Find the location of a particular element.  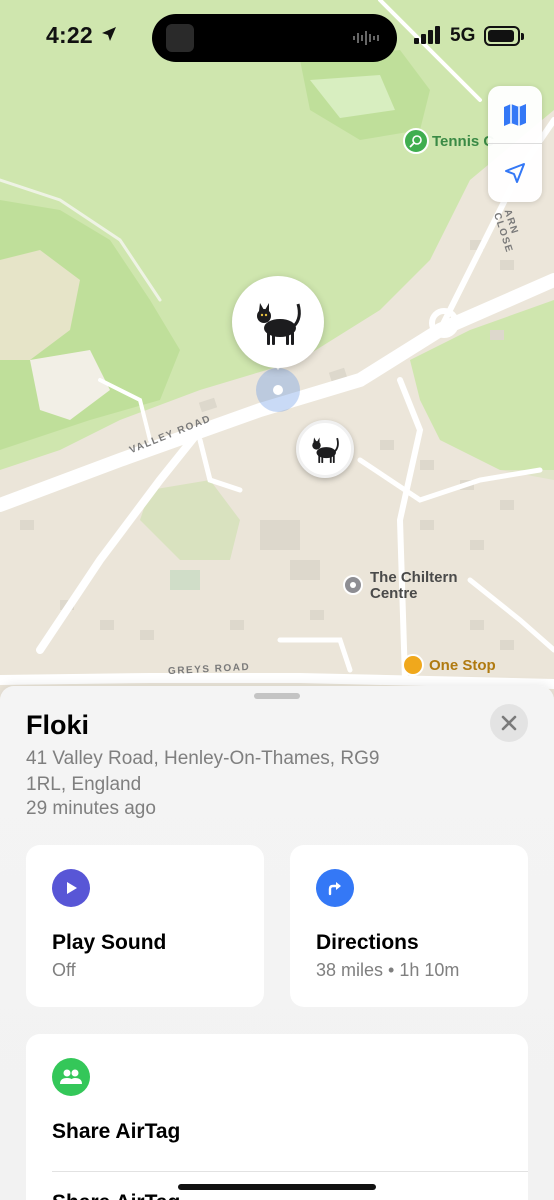

directions-button: Directions 38 miles • 1h 10m is located at coordinates (409, 926).